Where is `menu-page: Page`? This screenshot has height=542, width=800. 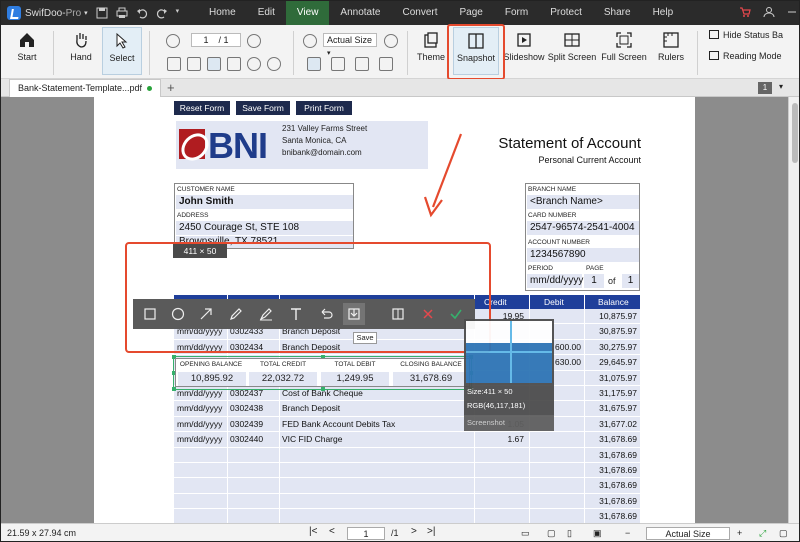 menu-page: Page is located at coordinates (470, 13).